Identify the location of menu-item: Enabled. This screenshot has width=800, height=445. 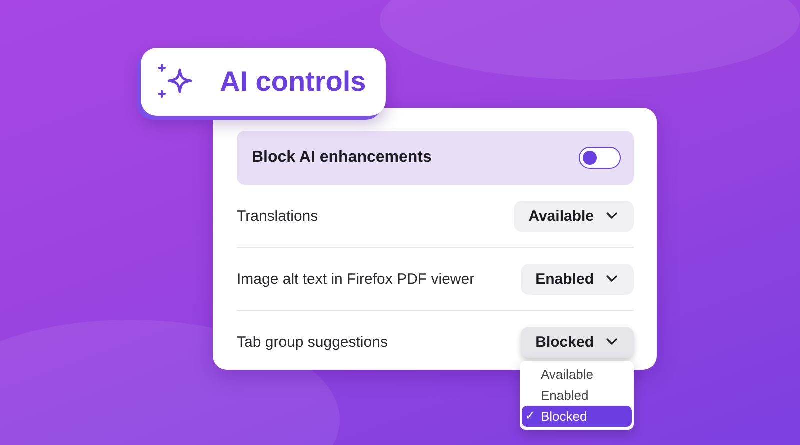
(577, 395).